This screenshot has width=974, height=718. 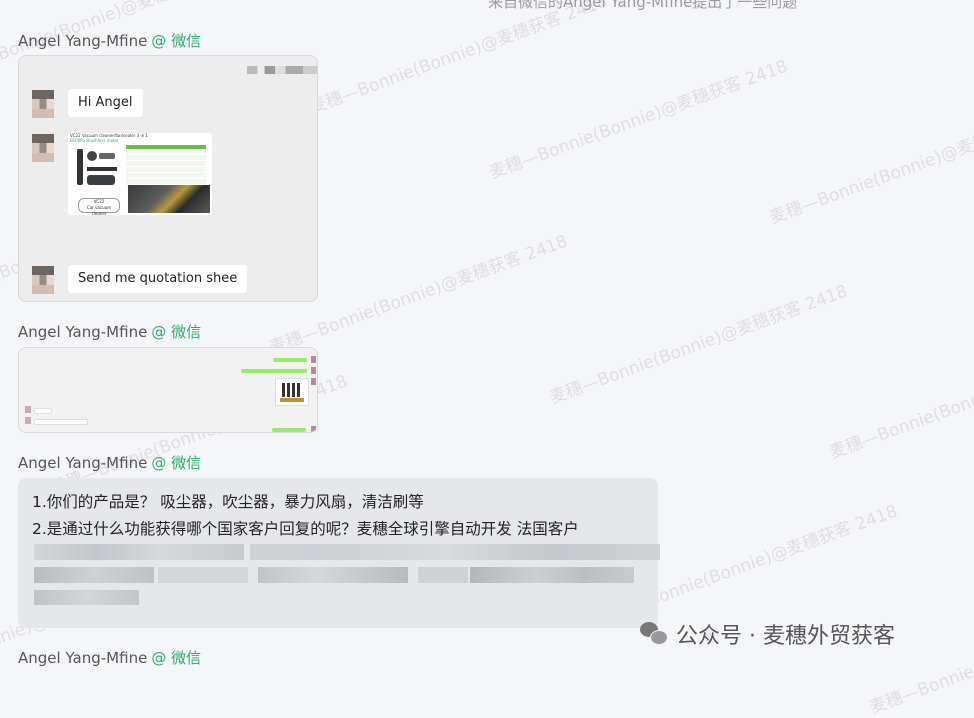 I want to click on chat-thumbnail-card, so click(x=168, y=390).